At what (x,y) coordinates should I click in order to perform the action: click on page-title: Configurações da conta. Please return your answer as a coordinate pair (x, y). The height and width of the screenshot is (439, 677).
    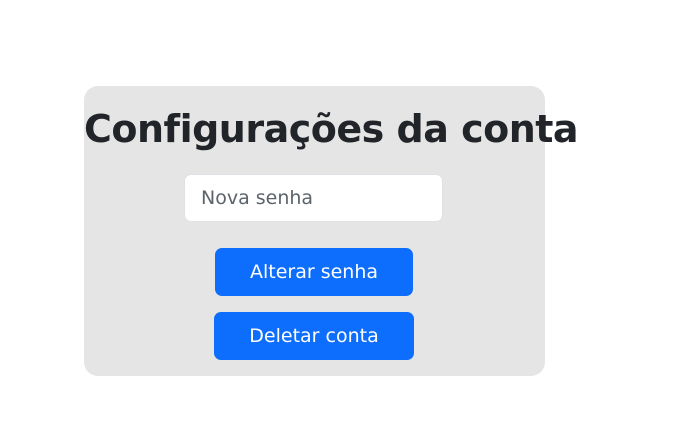
    Looking at the image, I should click on (331, 129).